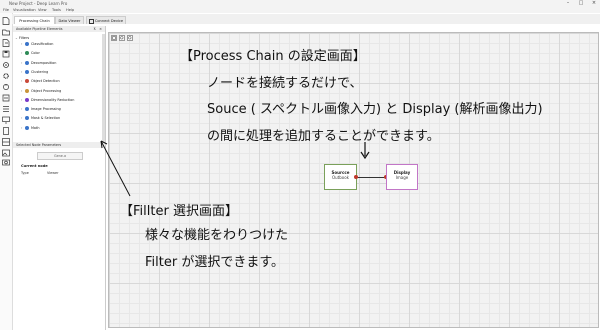  What do you see at coordinates (6, 76) in the screenshot?
I see `gear-icon` at bounding box center [6, 76].